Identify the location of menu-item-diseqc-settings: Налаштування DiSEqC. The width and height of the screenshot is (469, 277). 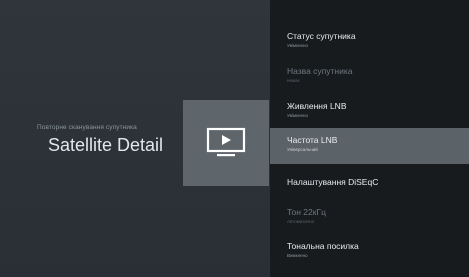
(369, 184).